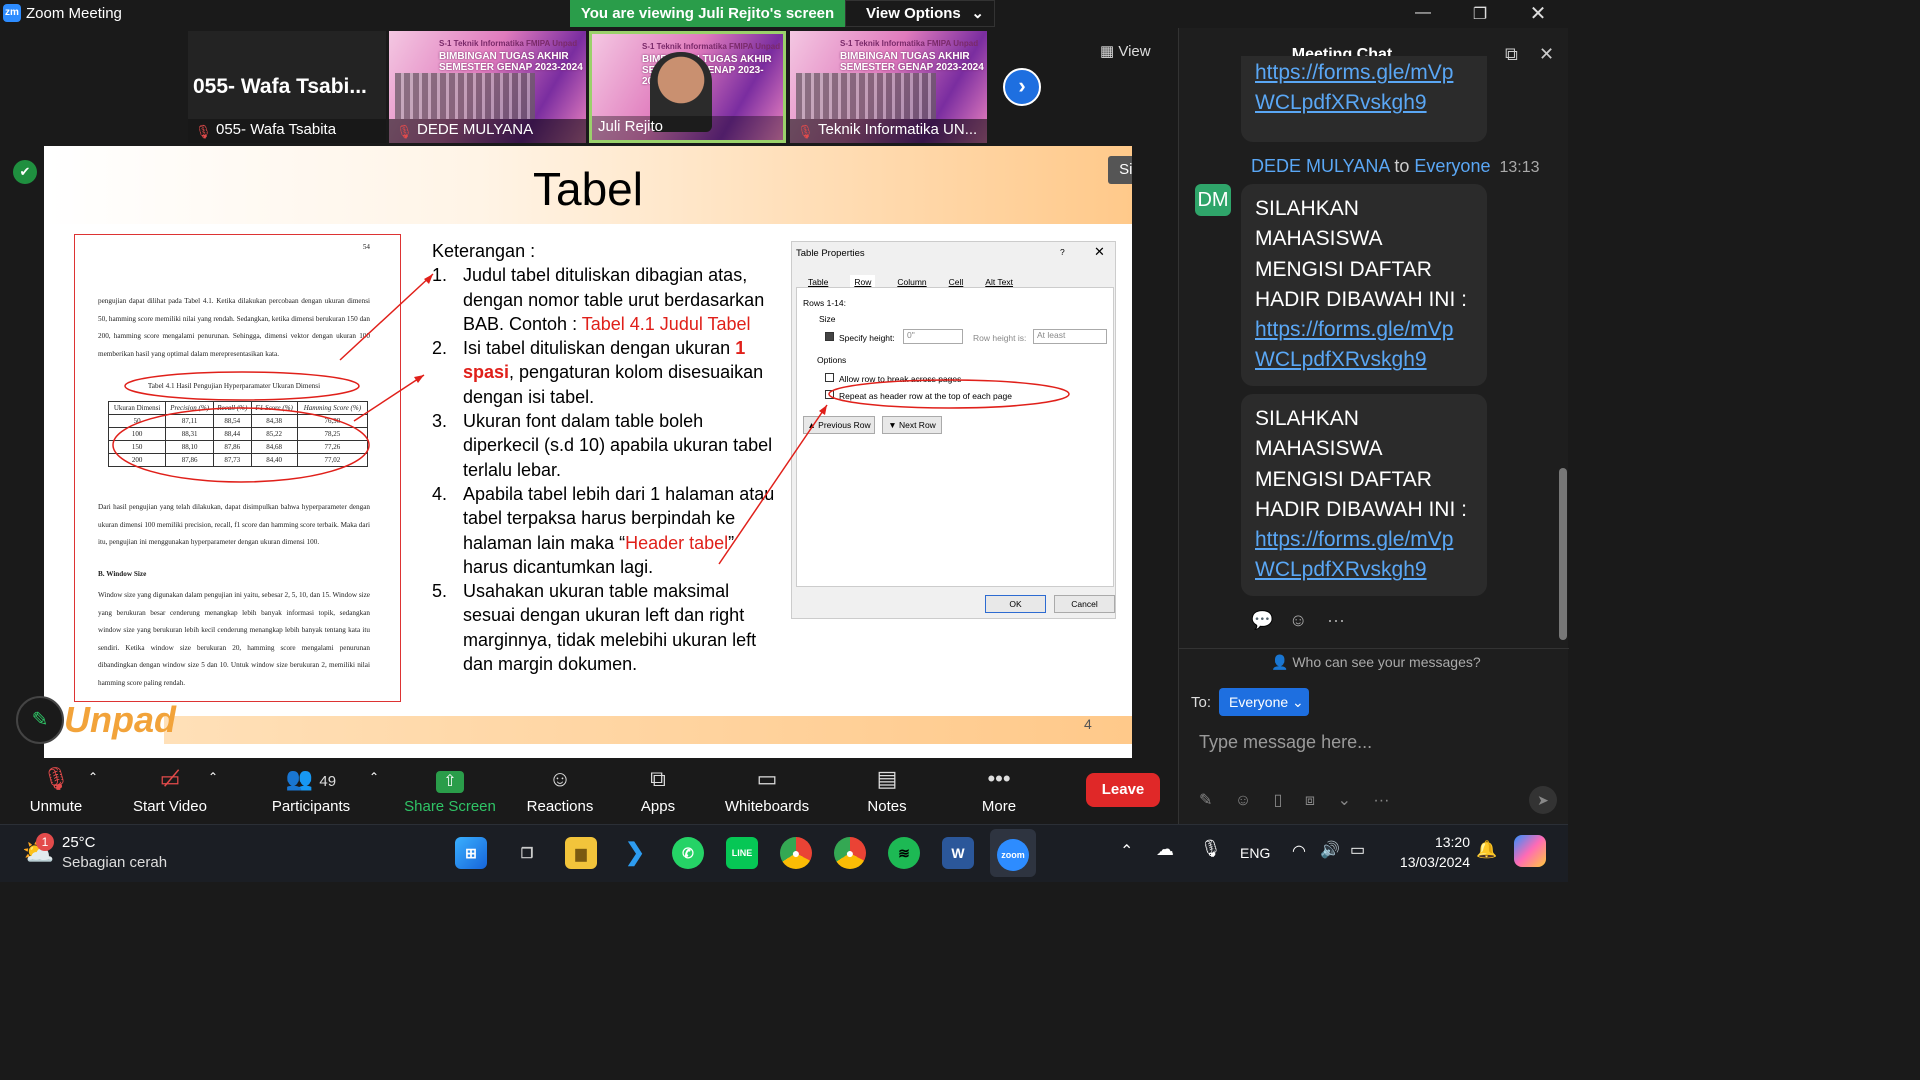 Image resolution: width=1920 pixels, height=1080 pixels. What do you see at coordinates (904, 853) in the screenshot?
I see `spotify-icon: ≋` at bounding box center [904, 853].